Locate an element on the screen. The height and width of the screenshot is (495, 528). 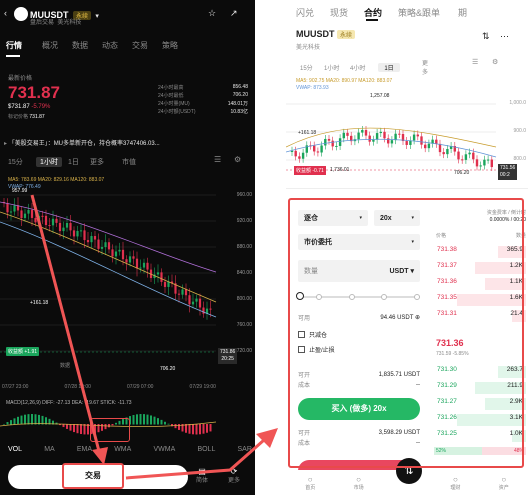
right-top-tabs: 闪兑 现货 合约 策略&跟单 期 is located at coordinates (392, 12).